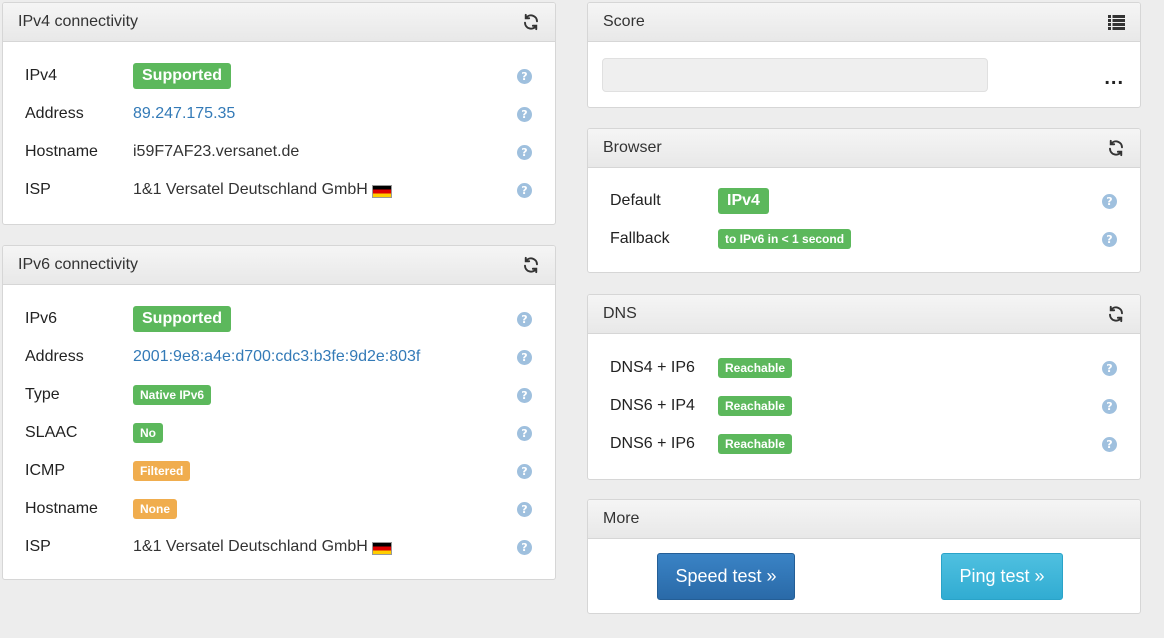 The width and height of the screenshot is (1164, 638). Describe the element at coordinates (279, 22) in the screenshot. I see `ipv4-panel-header: IPv4 connectivity` at that location.